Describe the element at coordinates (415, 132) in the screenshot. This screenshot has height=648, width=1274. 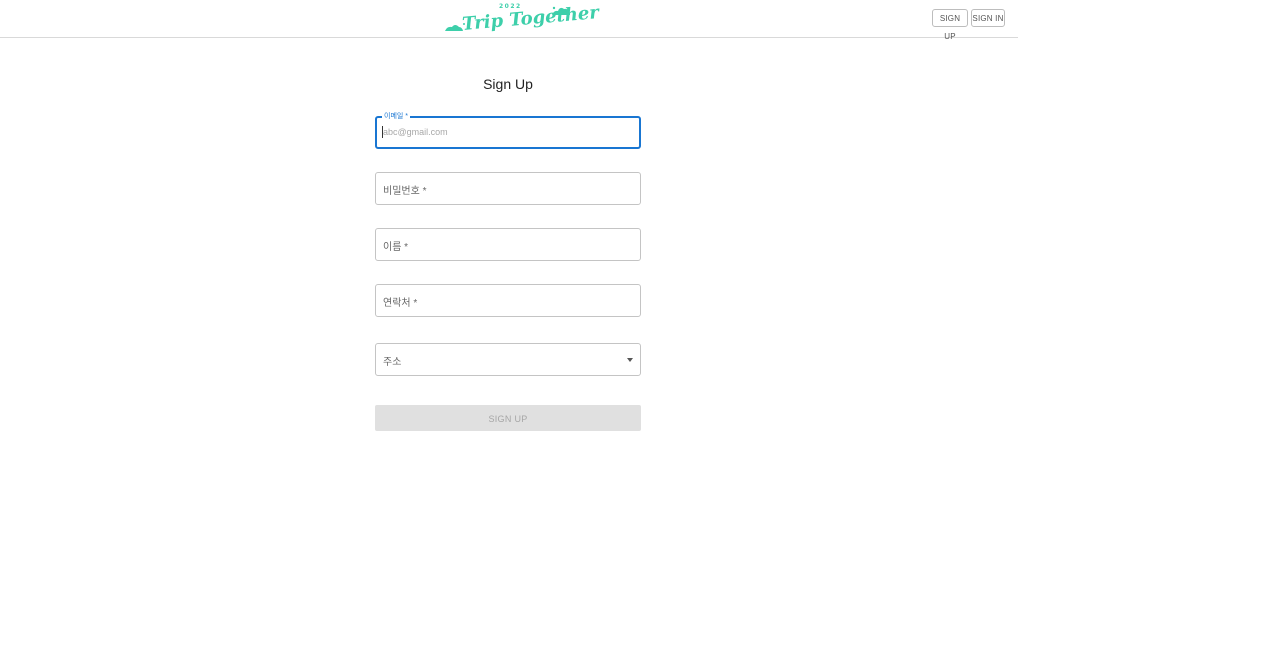
I see `email-placeholder: abc@gmail.com` at that location.